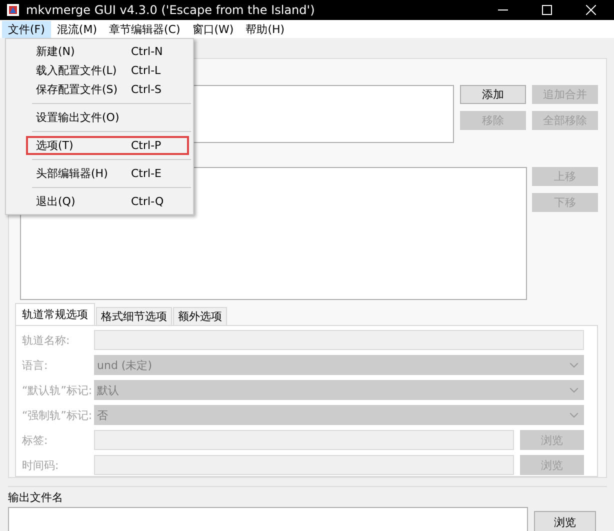 The height and width of the screenshot is (531, 614). What do you see at coordinates (41, 465) in the screenshot?
I see `field-label: 时间码:` at bounding box center [41, 465].